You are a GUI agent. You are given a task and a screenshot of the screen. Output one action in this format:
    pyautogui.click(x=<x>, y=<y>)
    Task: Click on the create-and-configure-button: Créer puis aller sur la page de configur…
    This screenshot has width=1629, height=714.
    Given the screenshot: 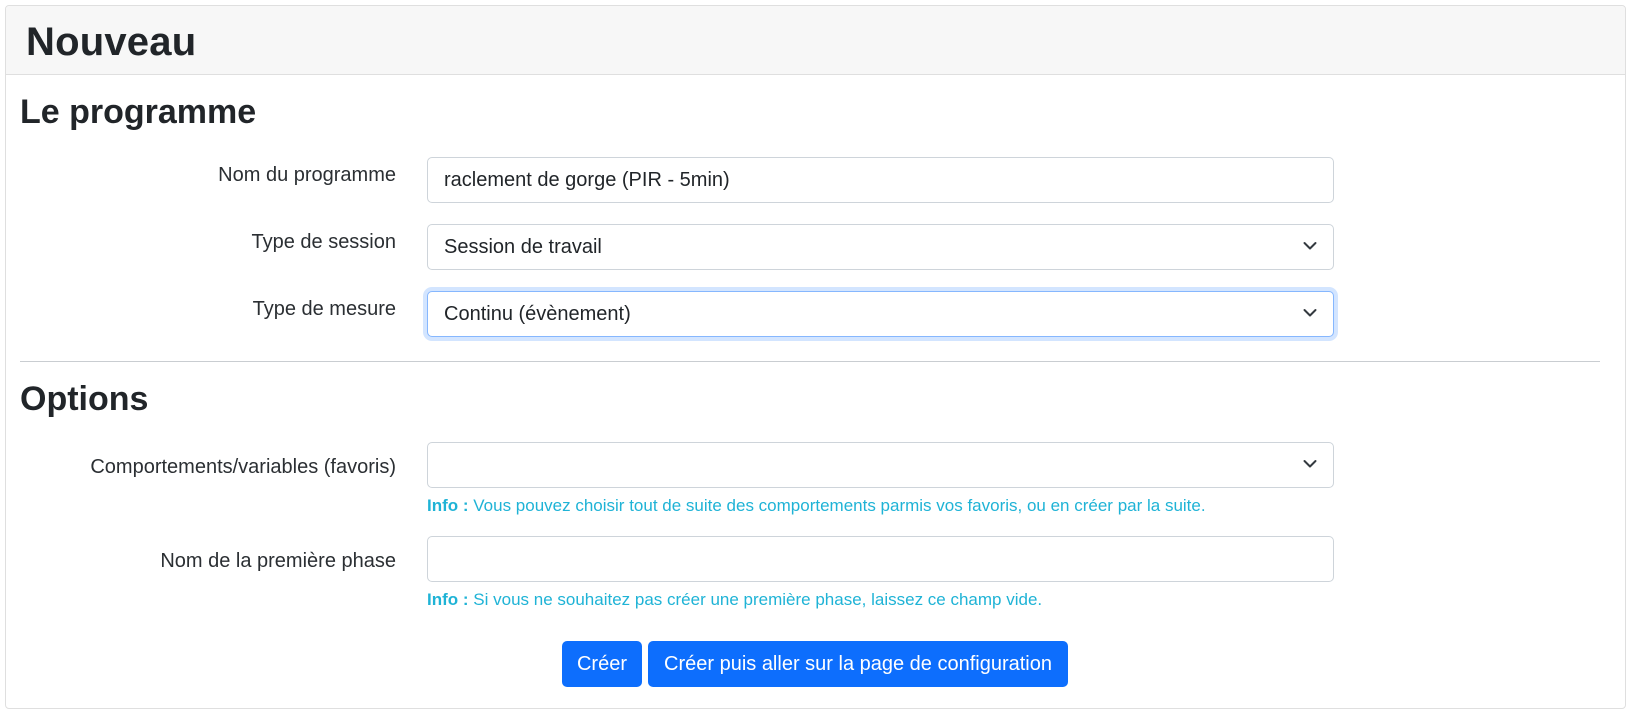 What is the action you would take?
    pyautogui.click(x=858, y=664)
    